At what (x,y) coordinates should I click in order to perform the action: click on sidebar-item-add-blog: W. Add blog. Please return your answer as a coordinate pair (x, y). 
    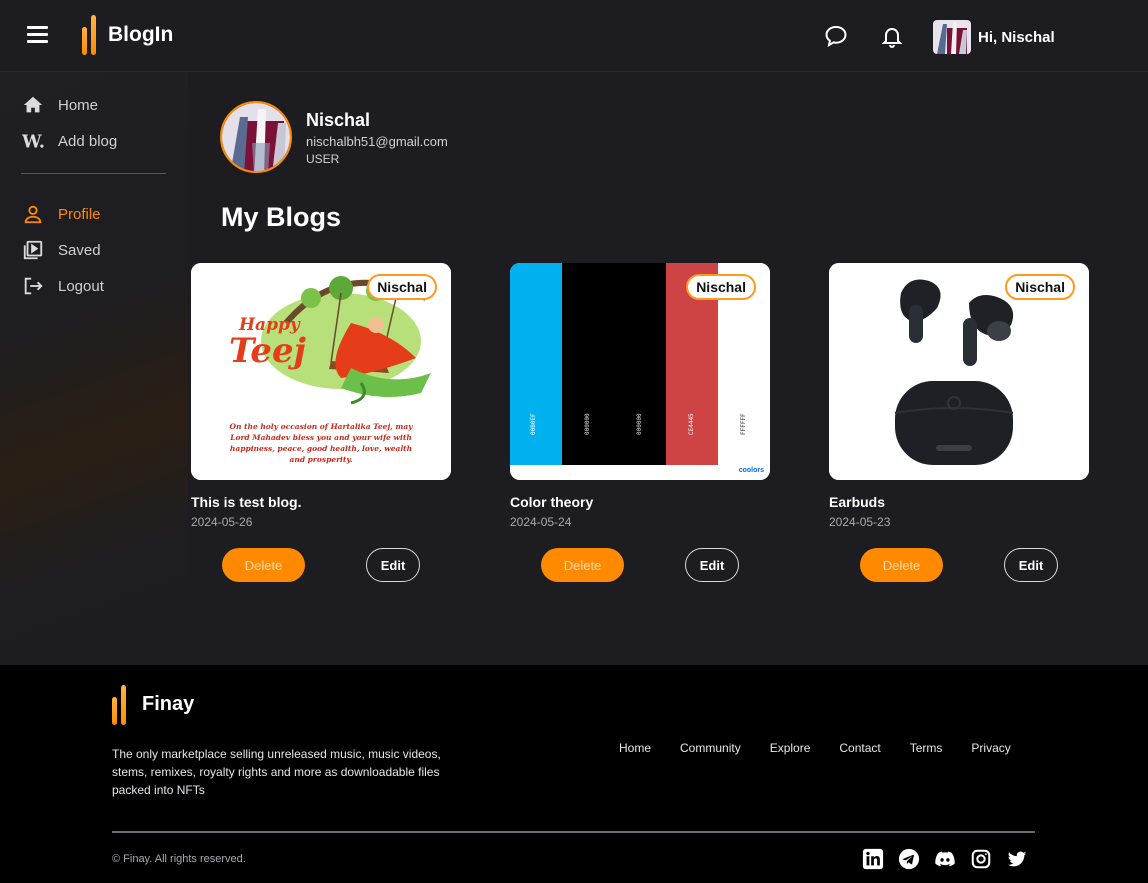
    Looking at the image, I should click on (69, 141).